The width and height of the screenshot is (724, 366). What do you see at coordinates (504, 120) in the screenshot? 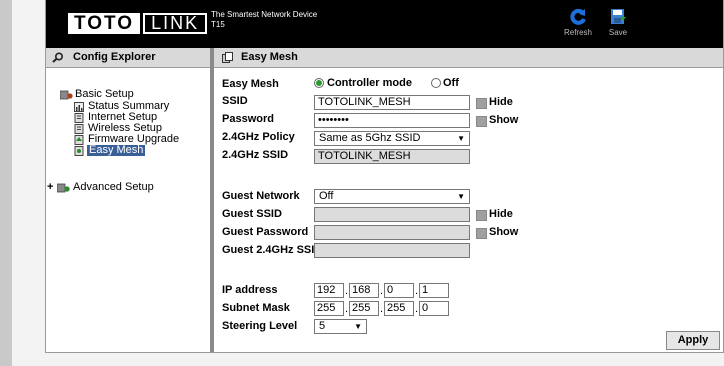
I see `show-label: Show` at bounding box center [504, 120].